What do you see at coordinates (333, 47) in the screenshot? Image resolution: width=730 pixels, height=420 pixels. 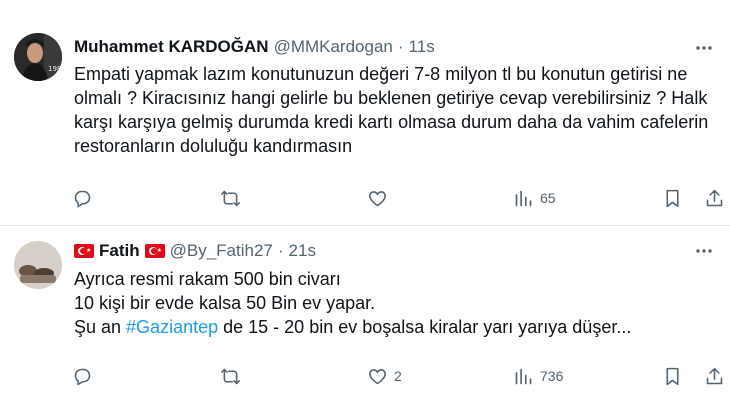 I see `user-handle: @MMKardogan` at bounding box center [333, 47].